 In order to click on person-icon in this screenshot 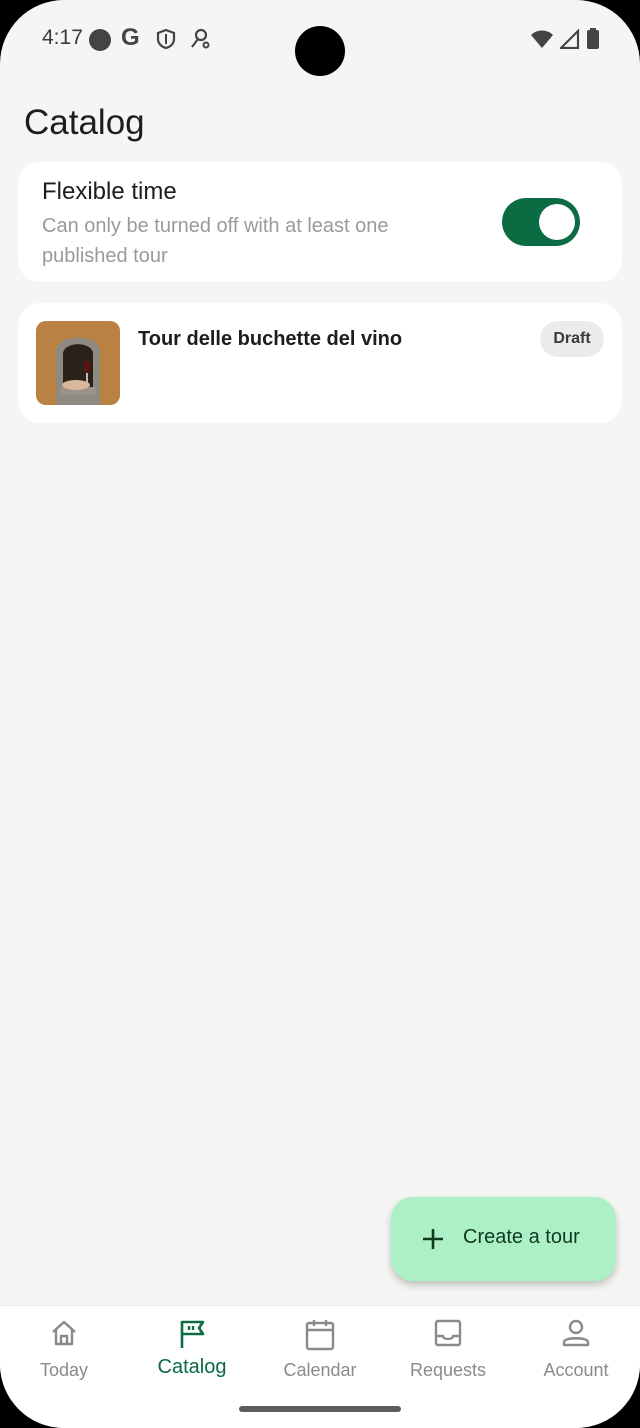, I will do `click(576, 1335)`.